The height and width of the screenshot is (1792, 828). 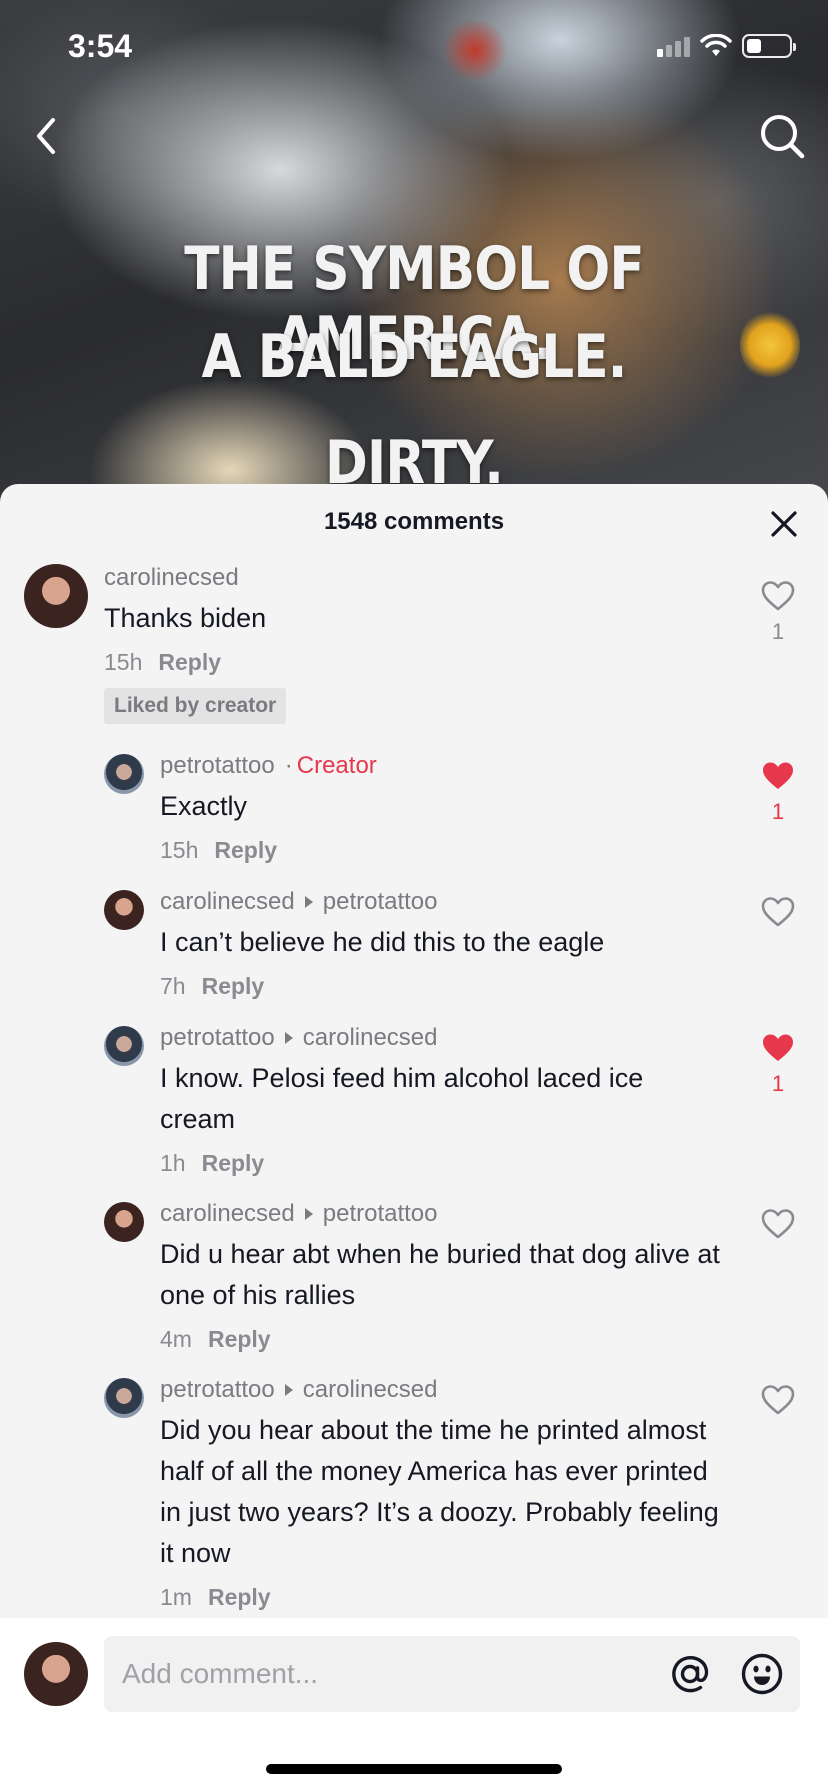 What do you see at coordinates (173, 986) in the screenshot?
I see `reply-time: 7h` at bounding box center [173, 986].